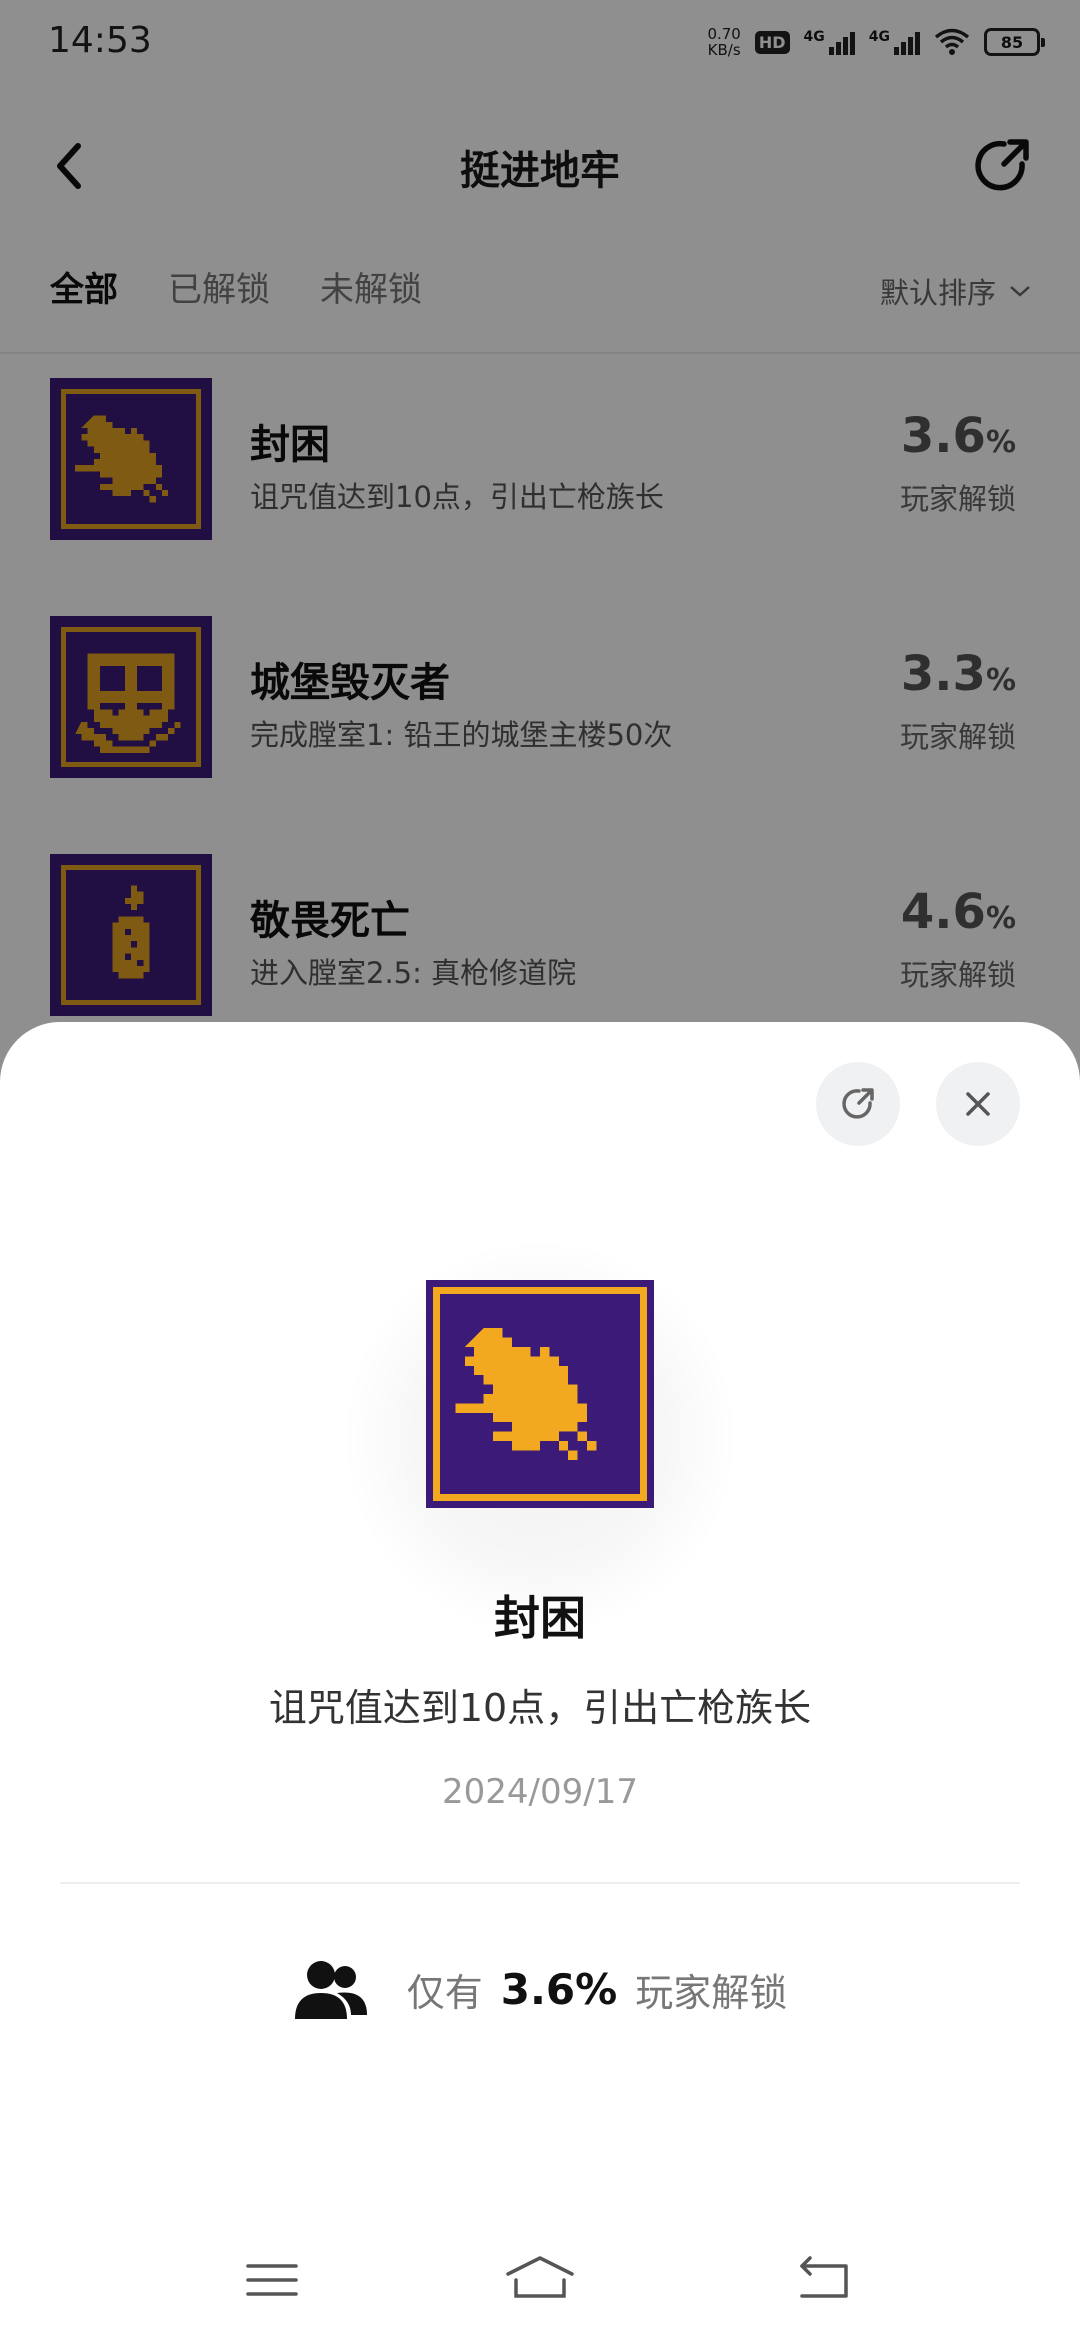 The image size is (1080, 2340). I want to click on detail-description: 诅咒值达到10点，引出亡枪族长, so click(540, 1708).